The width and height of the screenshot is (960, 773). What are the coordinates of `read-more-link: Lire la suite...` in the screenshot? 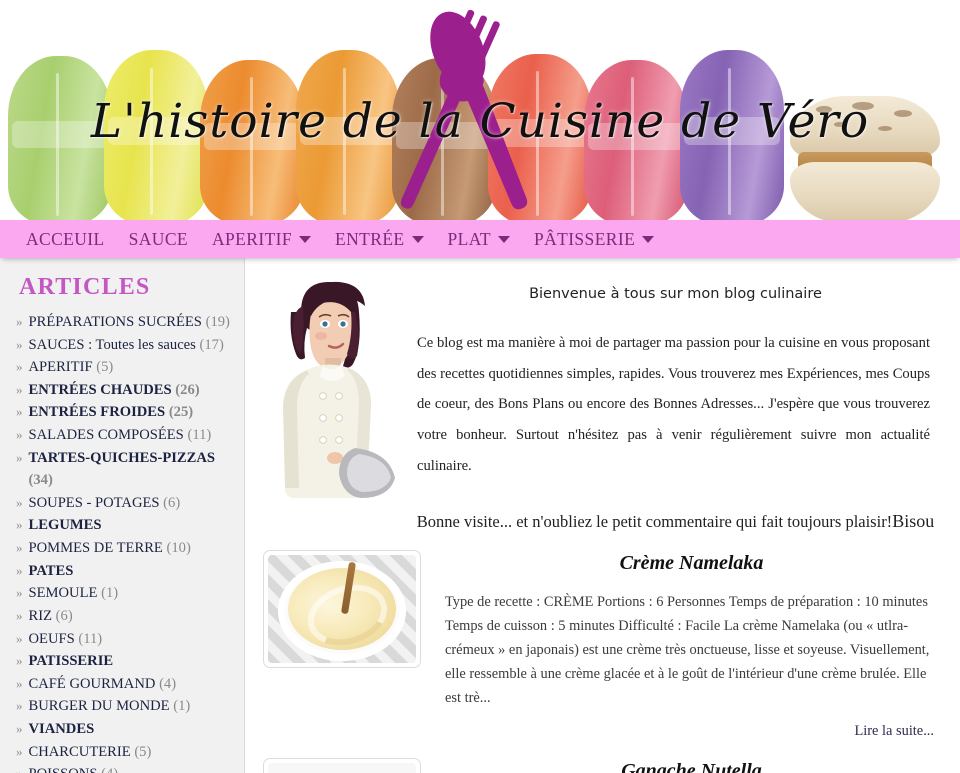 It's located at (684, 731).